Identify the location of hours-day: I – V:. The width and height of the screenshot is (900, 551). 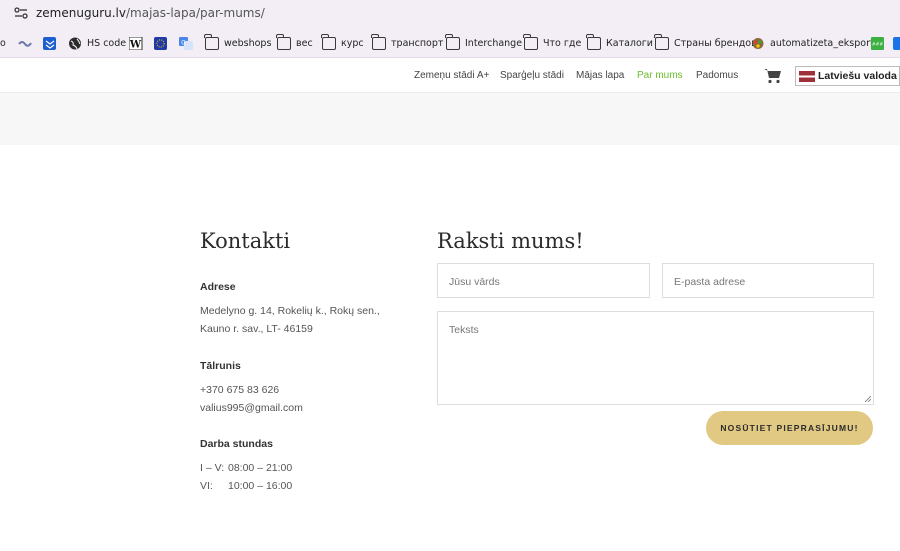
(212, 468).